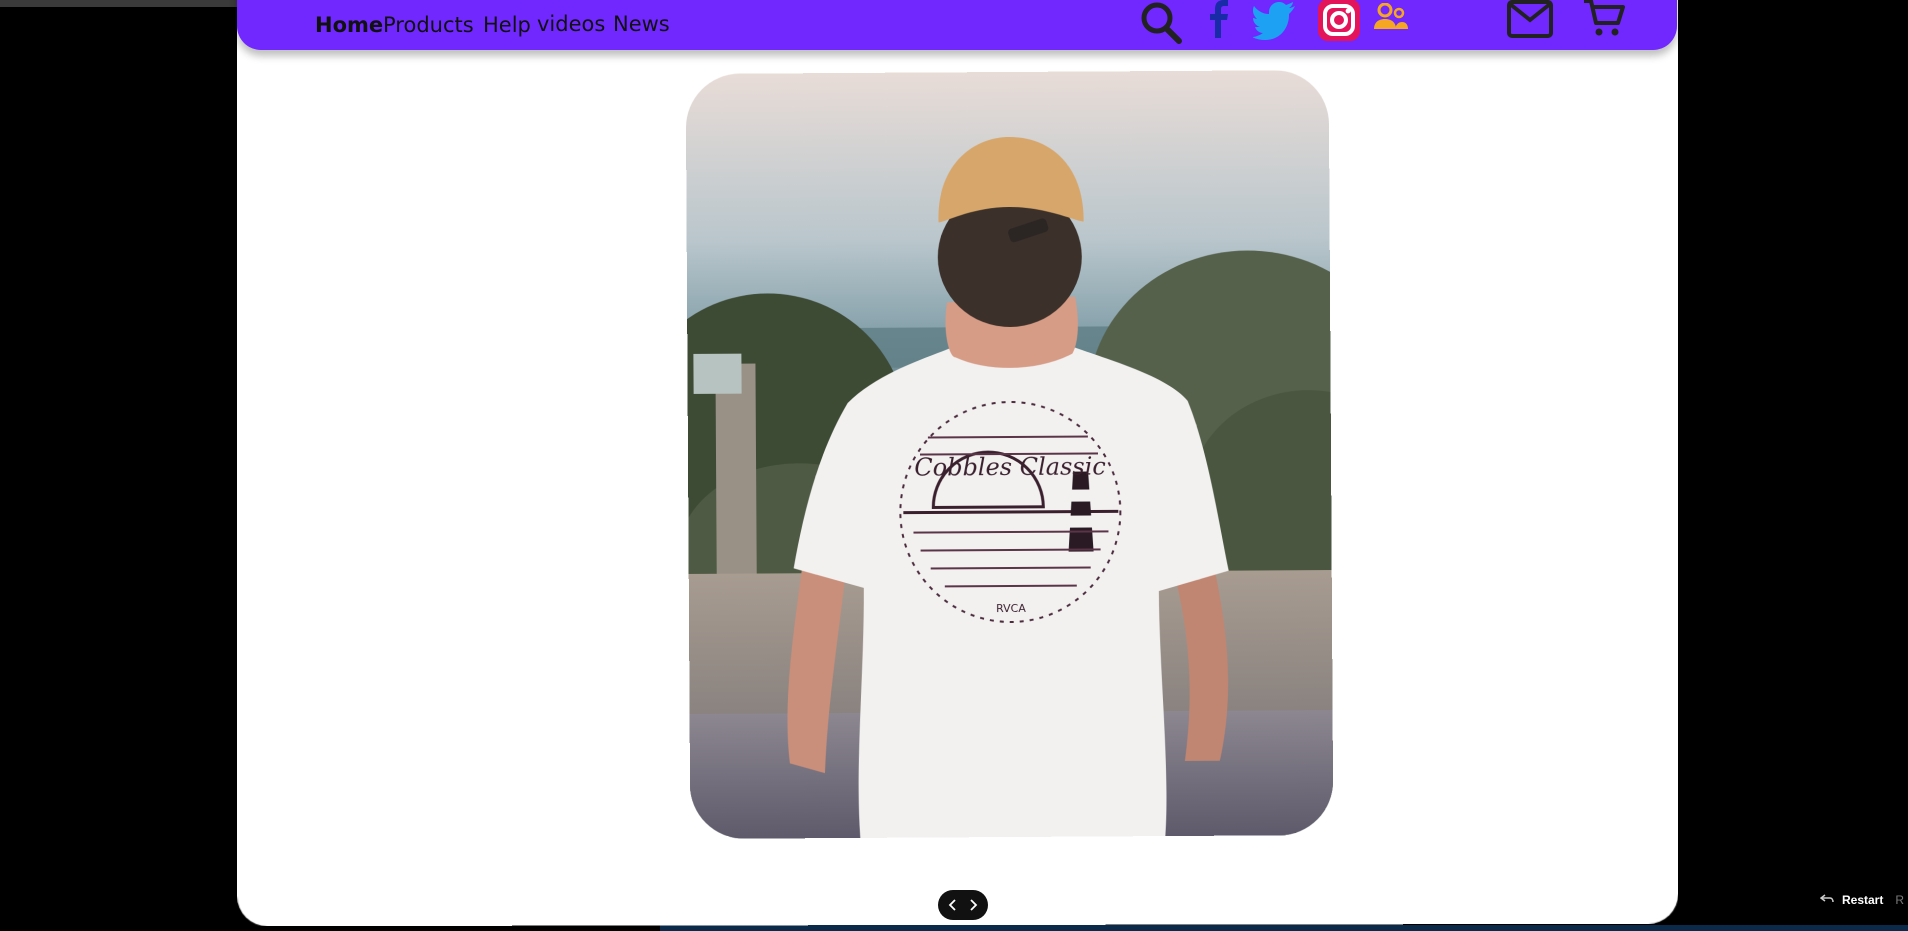 The image size is (1908, 931). I want to click on restart-label: Restart, so click(1863, 900).